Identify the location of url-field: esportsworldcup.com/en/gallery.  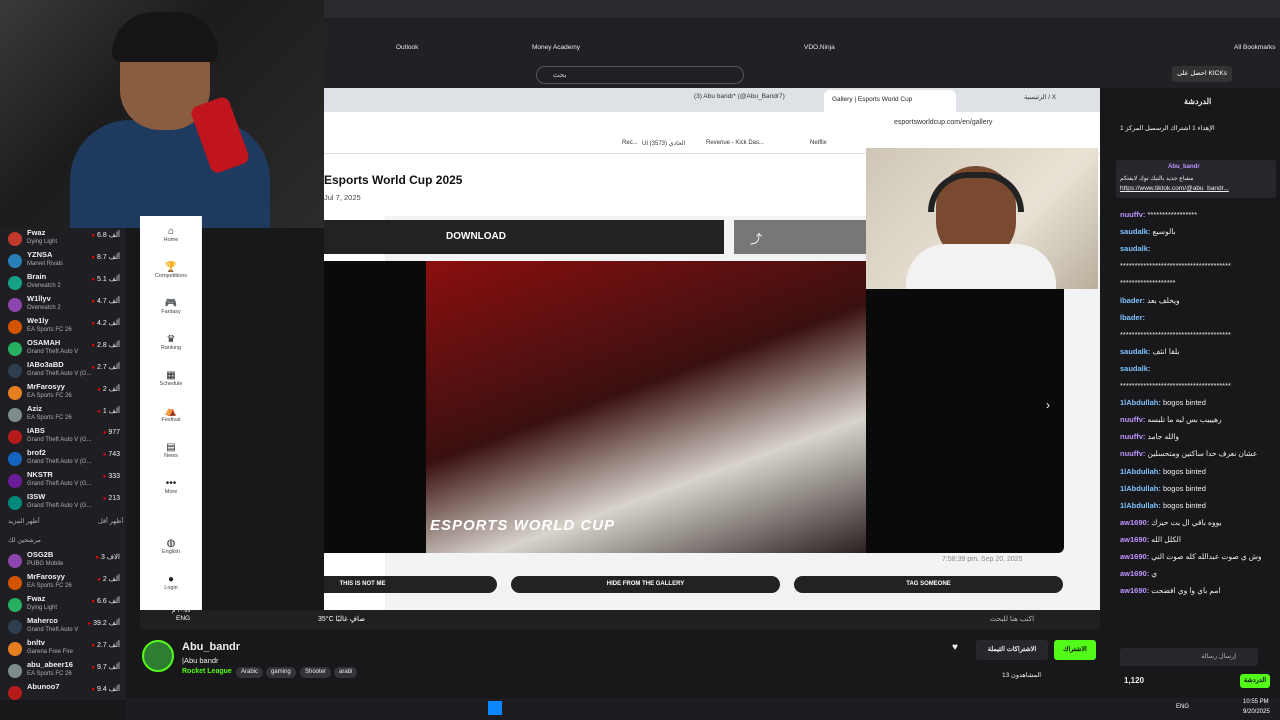
(943, 122).